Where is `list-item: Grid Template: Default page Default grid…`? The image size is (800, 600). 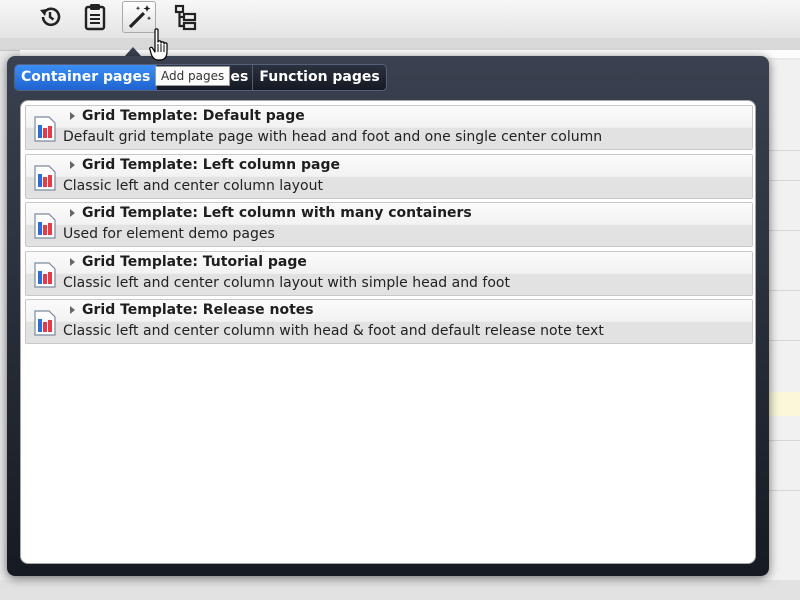 list-item: Grid Template: Default page Default grid… is located at coordinates (389, 127).